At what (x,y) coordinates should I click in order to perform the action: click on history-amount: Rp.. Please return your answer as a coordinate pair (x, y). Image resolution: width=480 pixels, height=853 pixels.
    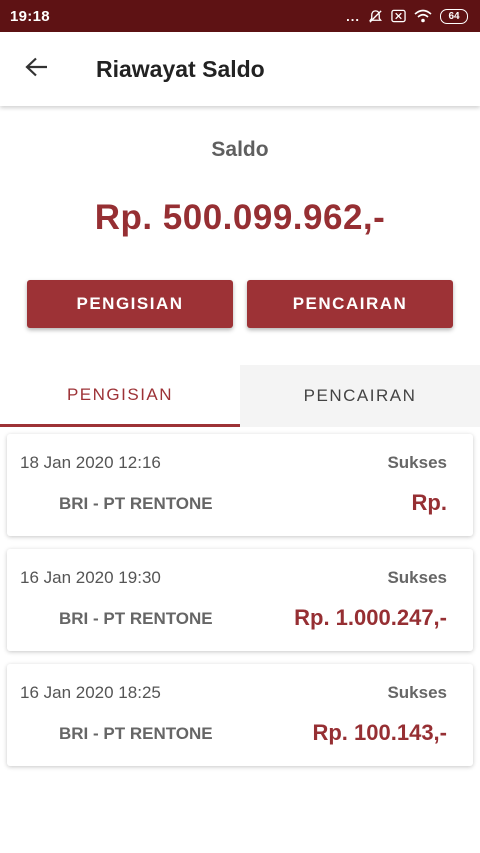
    Looking at the image, I should click on (429, 502).